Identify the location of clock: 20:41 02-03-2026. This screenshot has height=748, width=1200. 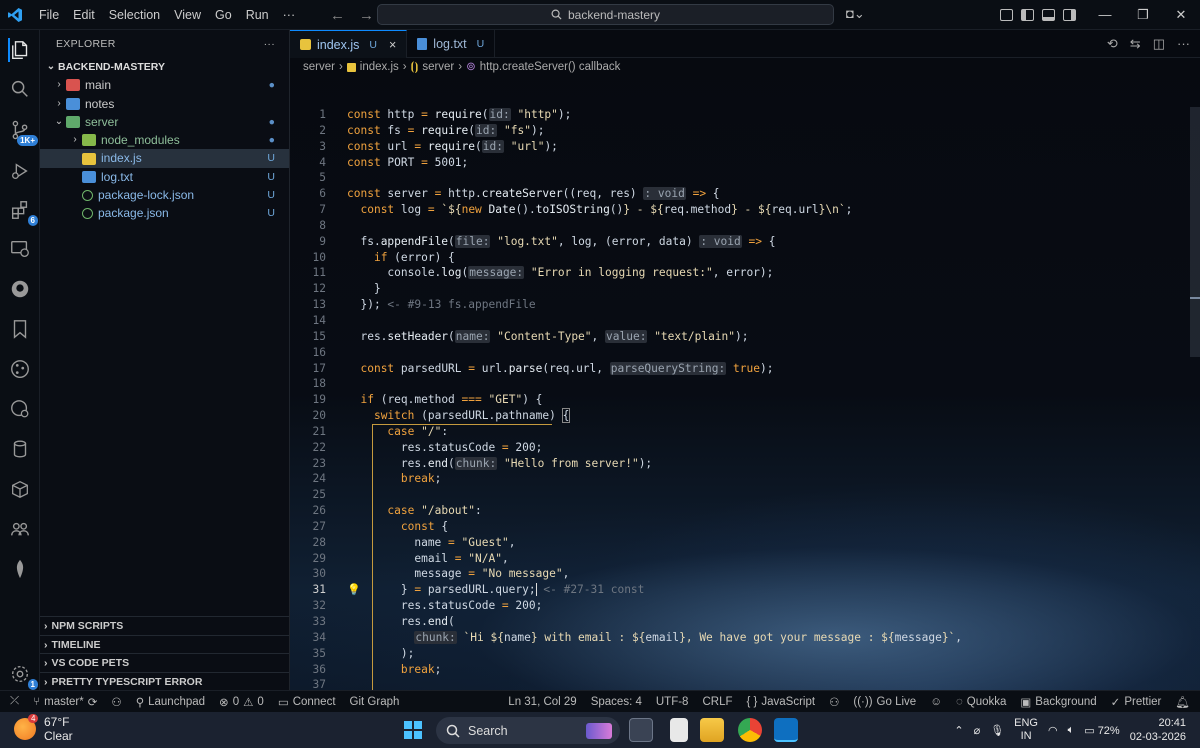
(1158, 730).